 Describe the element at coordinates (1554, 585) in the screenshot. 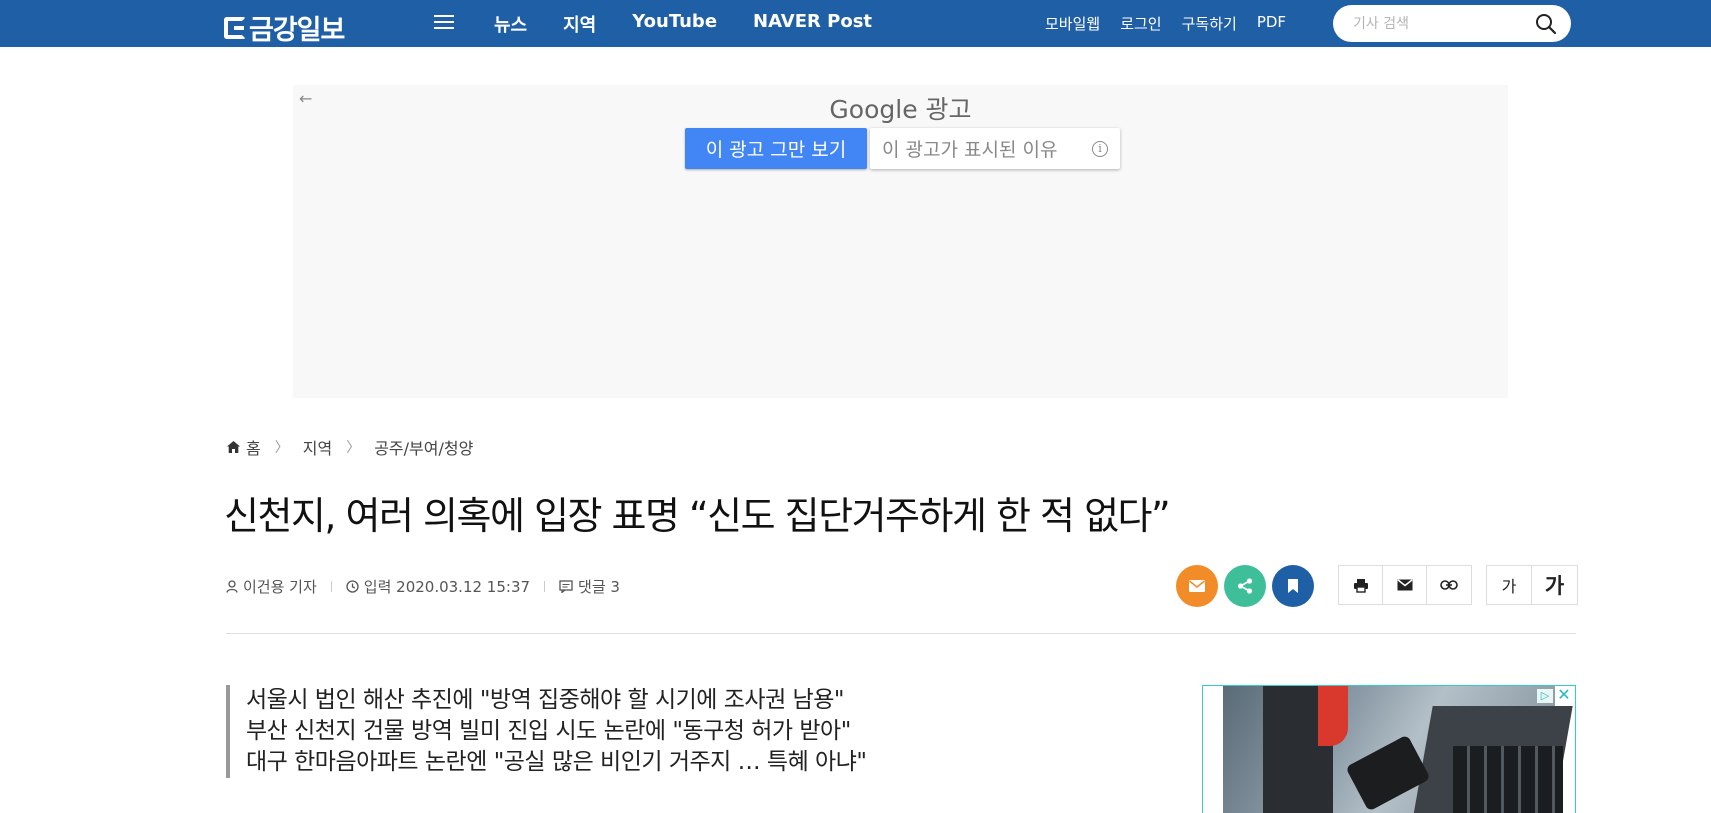

I see `font-larger-button: 가` at that location.